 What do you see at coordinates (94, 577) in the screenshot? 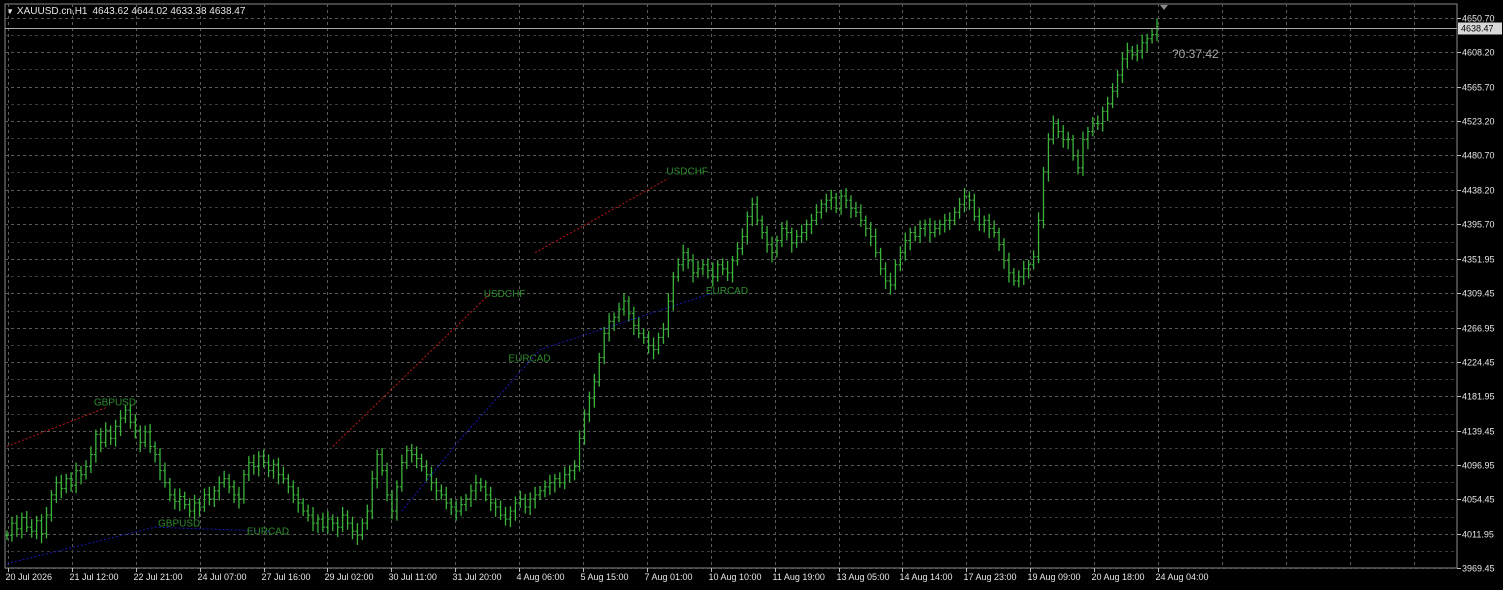
I see `x-tick-label: 21 Jul 12:00` at bounding box center [94, 577].